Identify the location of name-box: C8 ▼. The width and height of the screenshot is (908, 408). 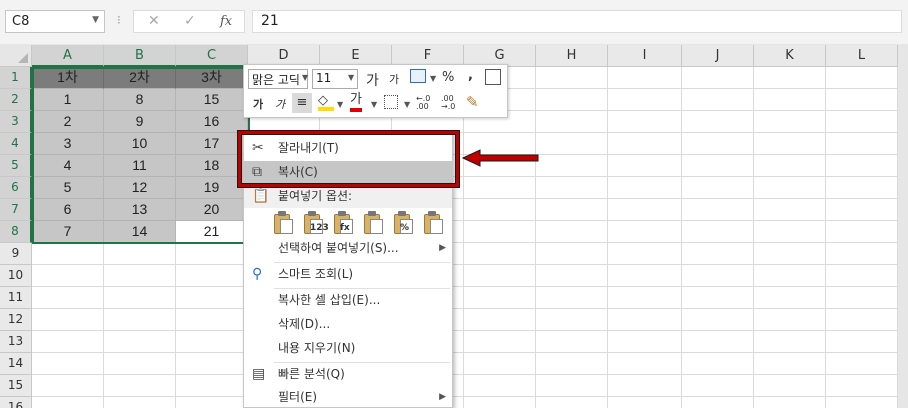
(55, 21).